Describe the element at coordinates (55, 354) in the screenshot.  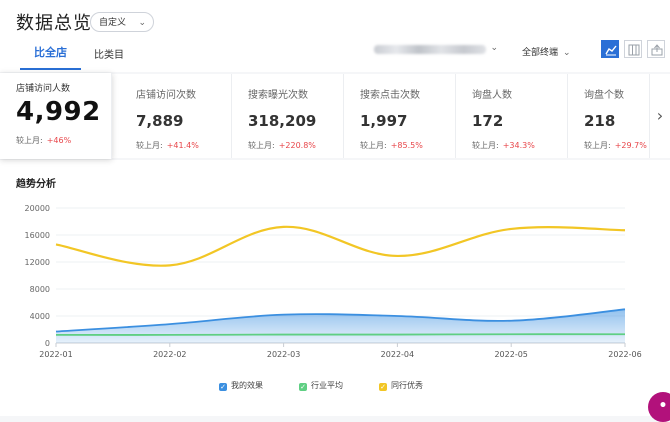
I see `x-tick-label: 2022-01` at that location.